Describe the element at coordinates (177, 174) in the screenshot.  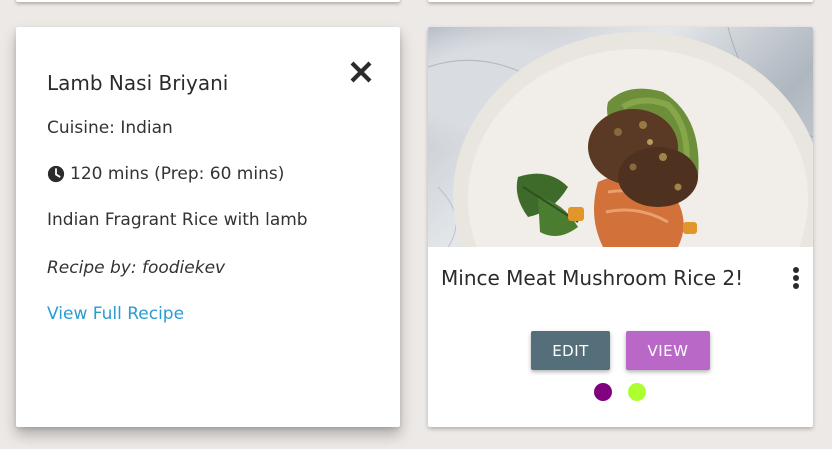
I see `time-text: 120 mins (Prep: 60 mins)` at that location.